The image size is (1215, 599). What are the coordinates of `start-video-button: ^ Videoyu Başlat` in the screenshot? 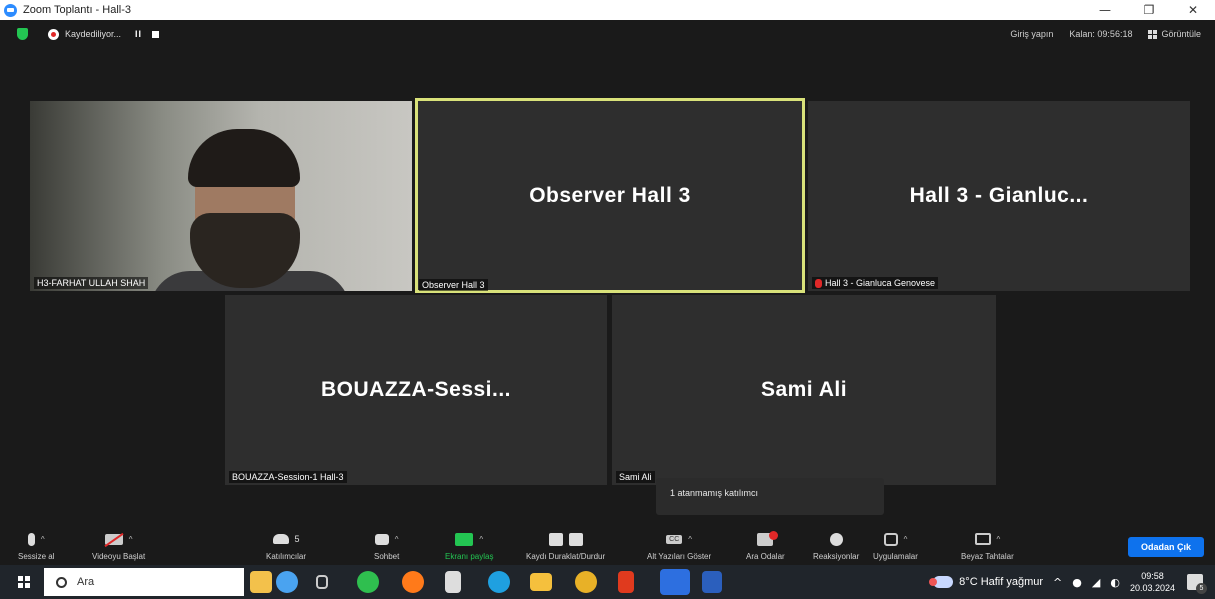 It's located at (118, 545).